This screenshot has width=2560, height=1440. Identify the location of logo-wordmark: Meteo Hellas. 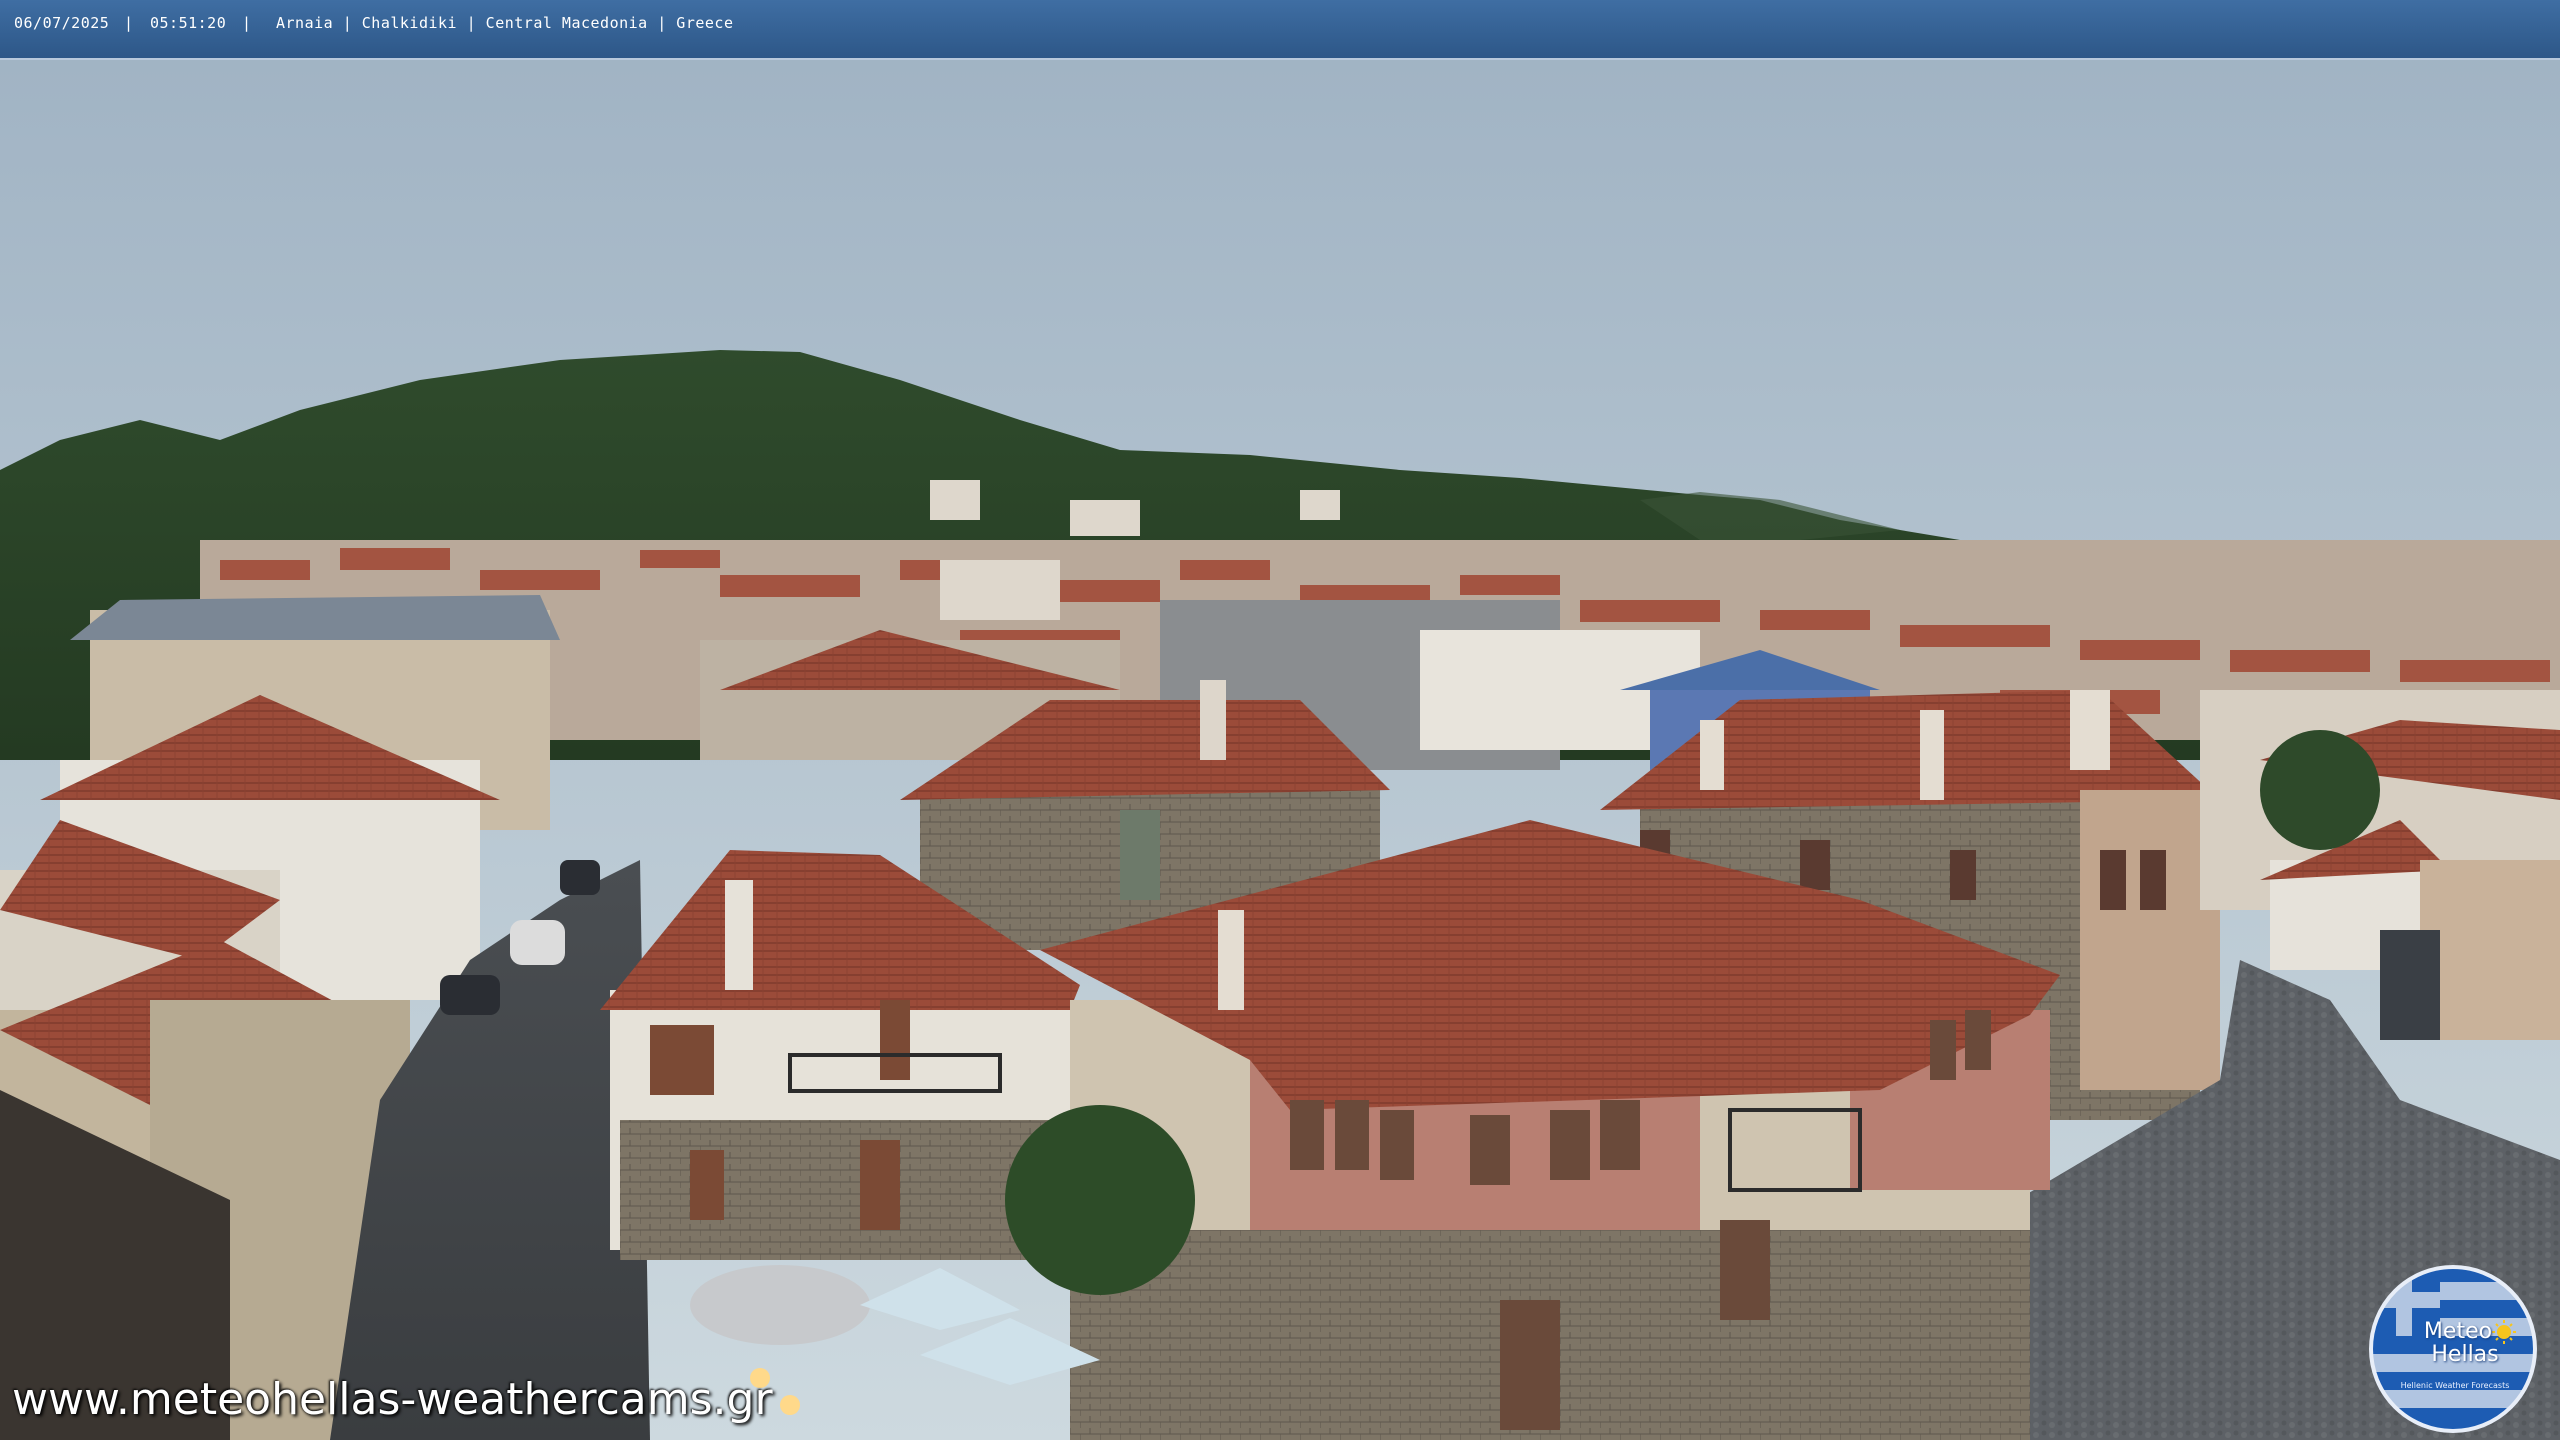
(2458, 1343).